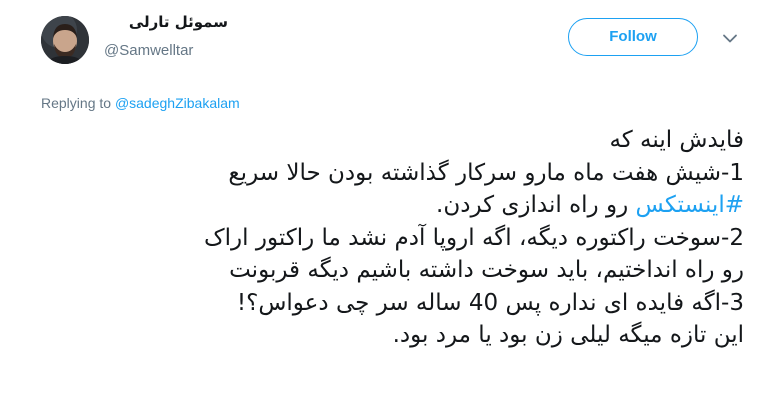 The height and width of the screenshot is (417, 764). Describe the element at coordinates (633, 37) in the screenshot. I see `follow-button: Follow` at that location.